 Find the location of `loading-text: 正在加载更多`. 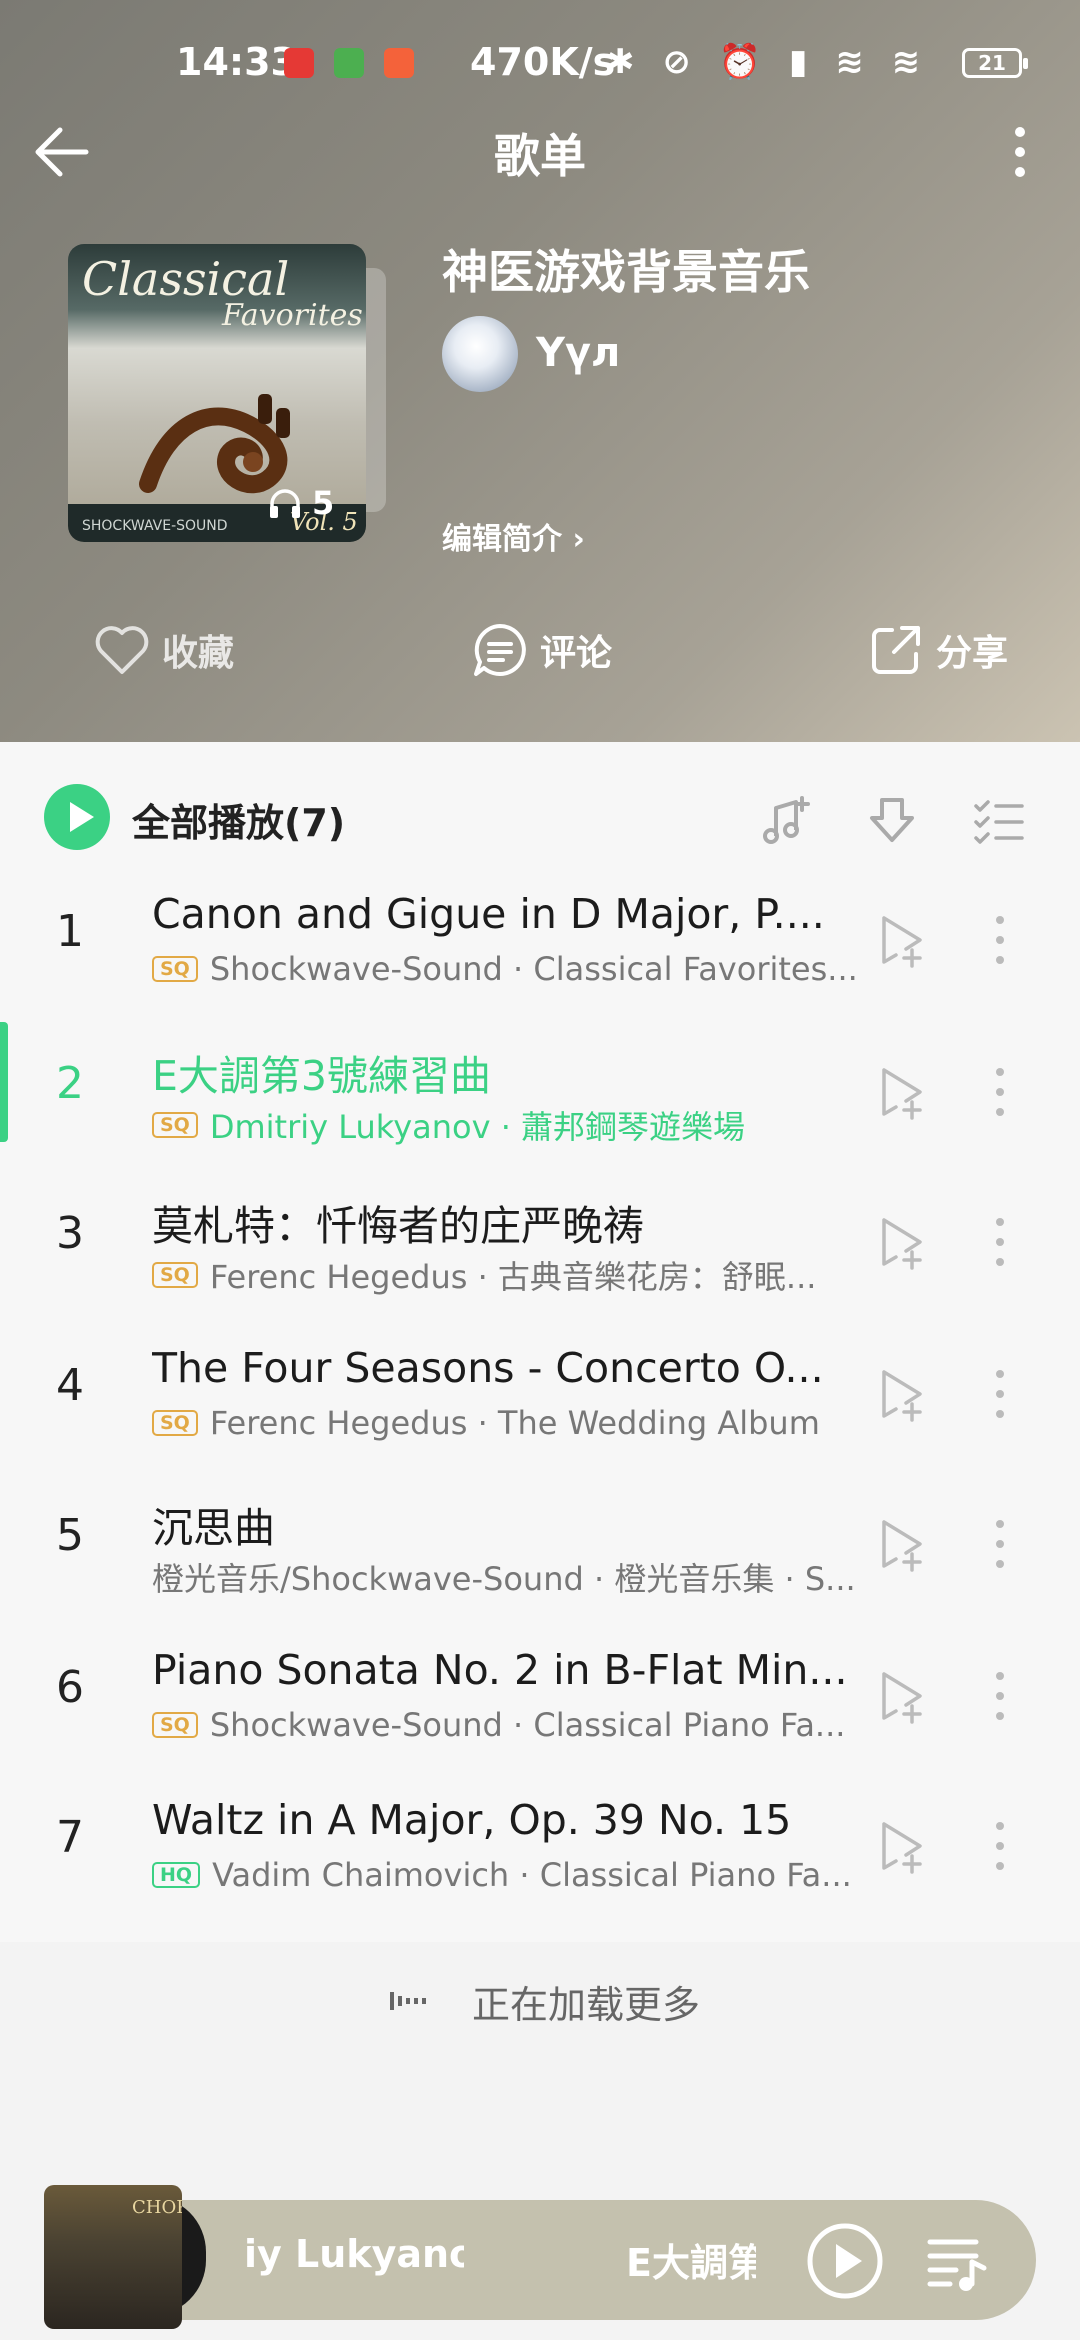

loading-text: 正在加载更多 is located at coordinates (586, 2005).